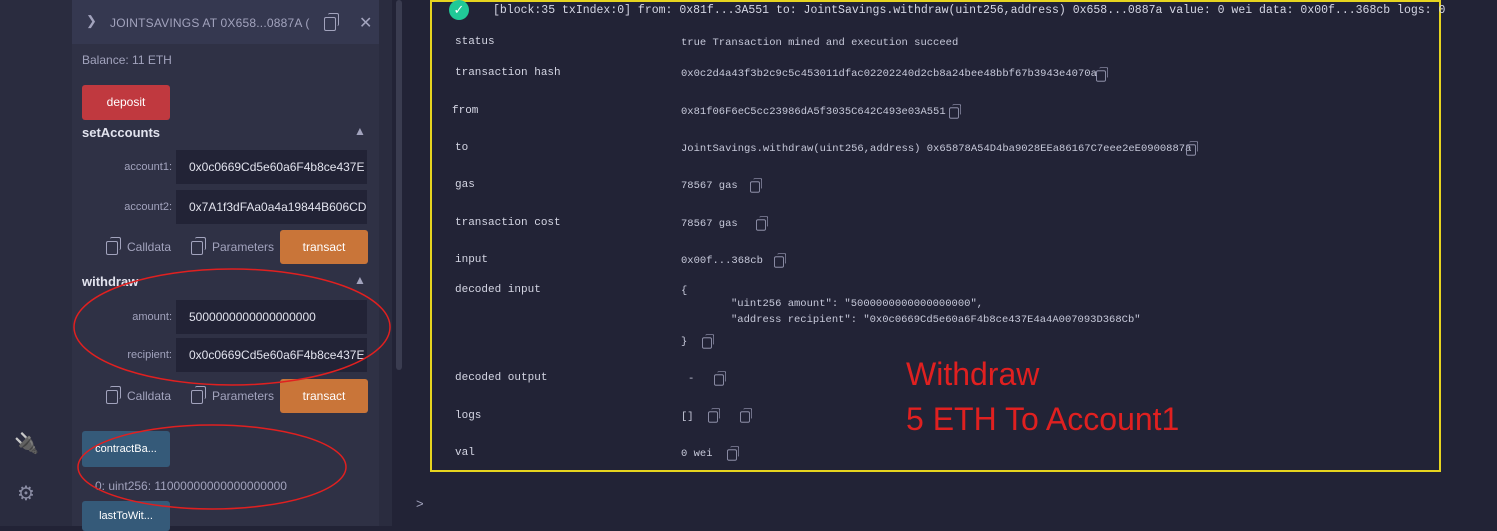 The image size is (1497, 531). Describe the element at coordinates (212, 467) in the screenshot. I see `annotation-circle-balance` at that location.